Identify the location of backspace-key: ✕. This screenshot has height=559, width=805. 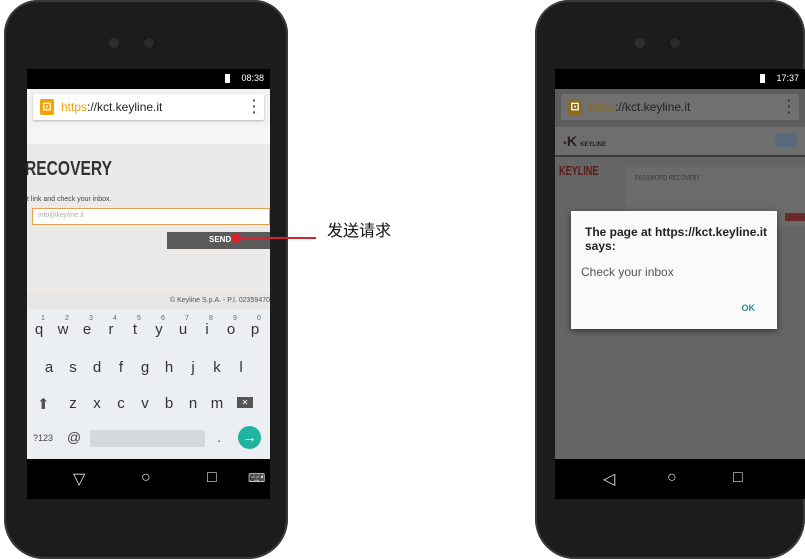
(245, 402).